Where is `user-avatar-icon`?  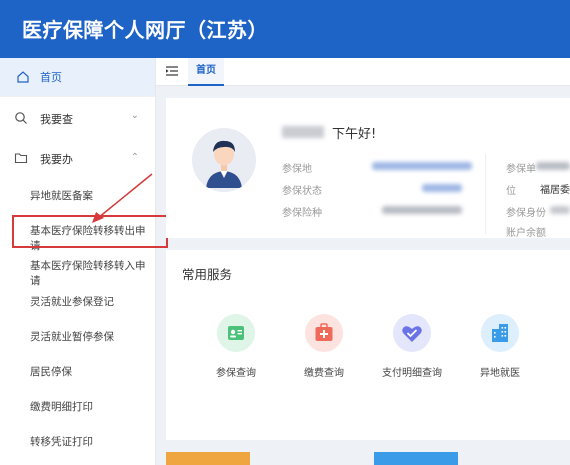 user-avatar-icon is located at coordinates (224, 160).